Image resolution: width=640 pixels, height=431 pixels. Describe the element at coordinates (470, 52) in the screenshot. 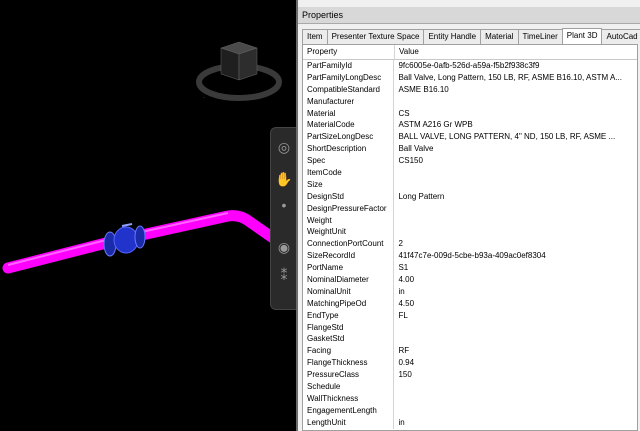

I see `grid-header: Property Value` at that location.